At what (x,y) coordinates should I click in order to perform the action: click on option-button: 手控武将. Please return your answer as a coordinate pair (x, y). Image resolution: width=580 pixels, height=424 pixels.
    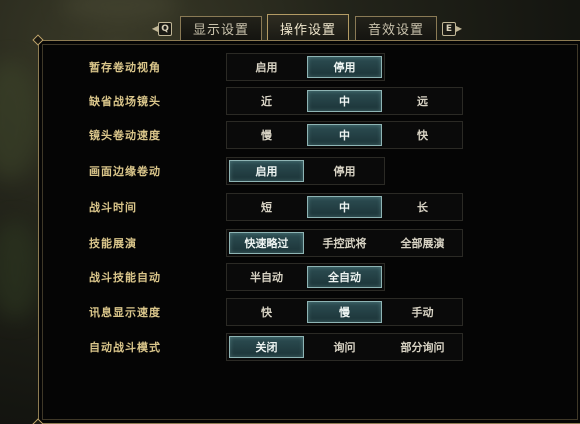
    Looking at the image, I should click on (344, 243).